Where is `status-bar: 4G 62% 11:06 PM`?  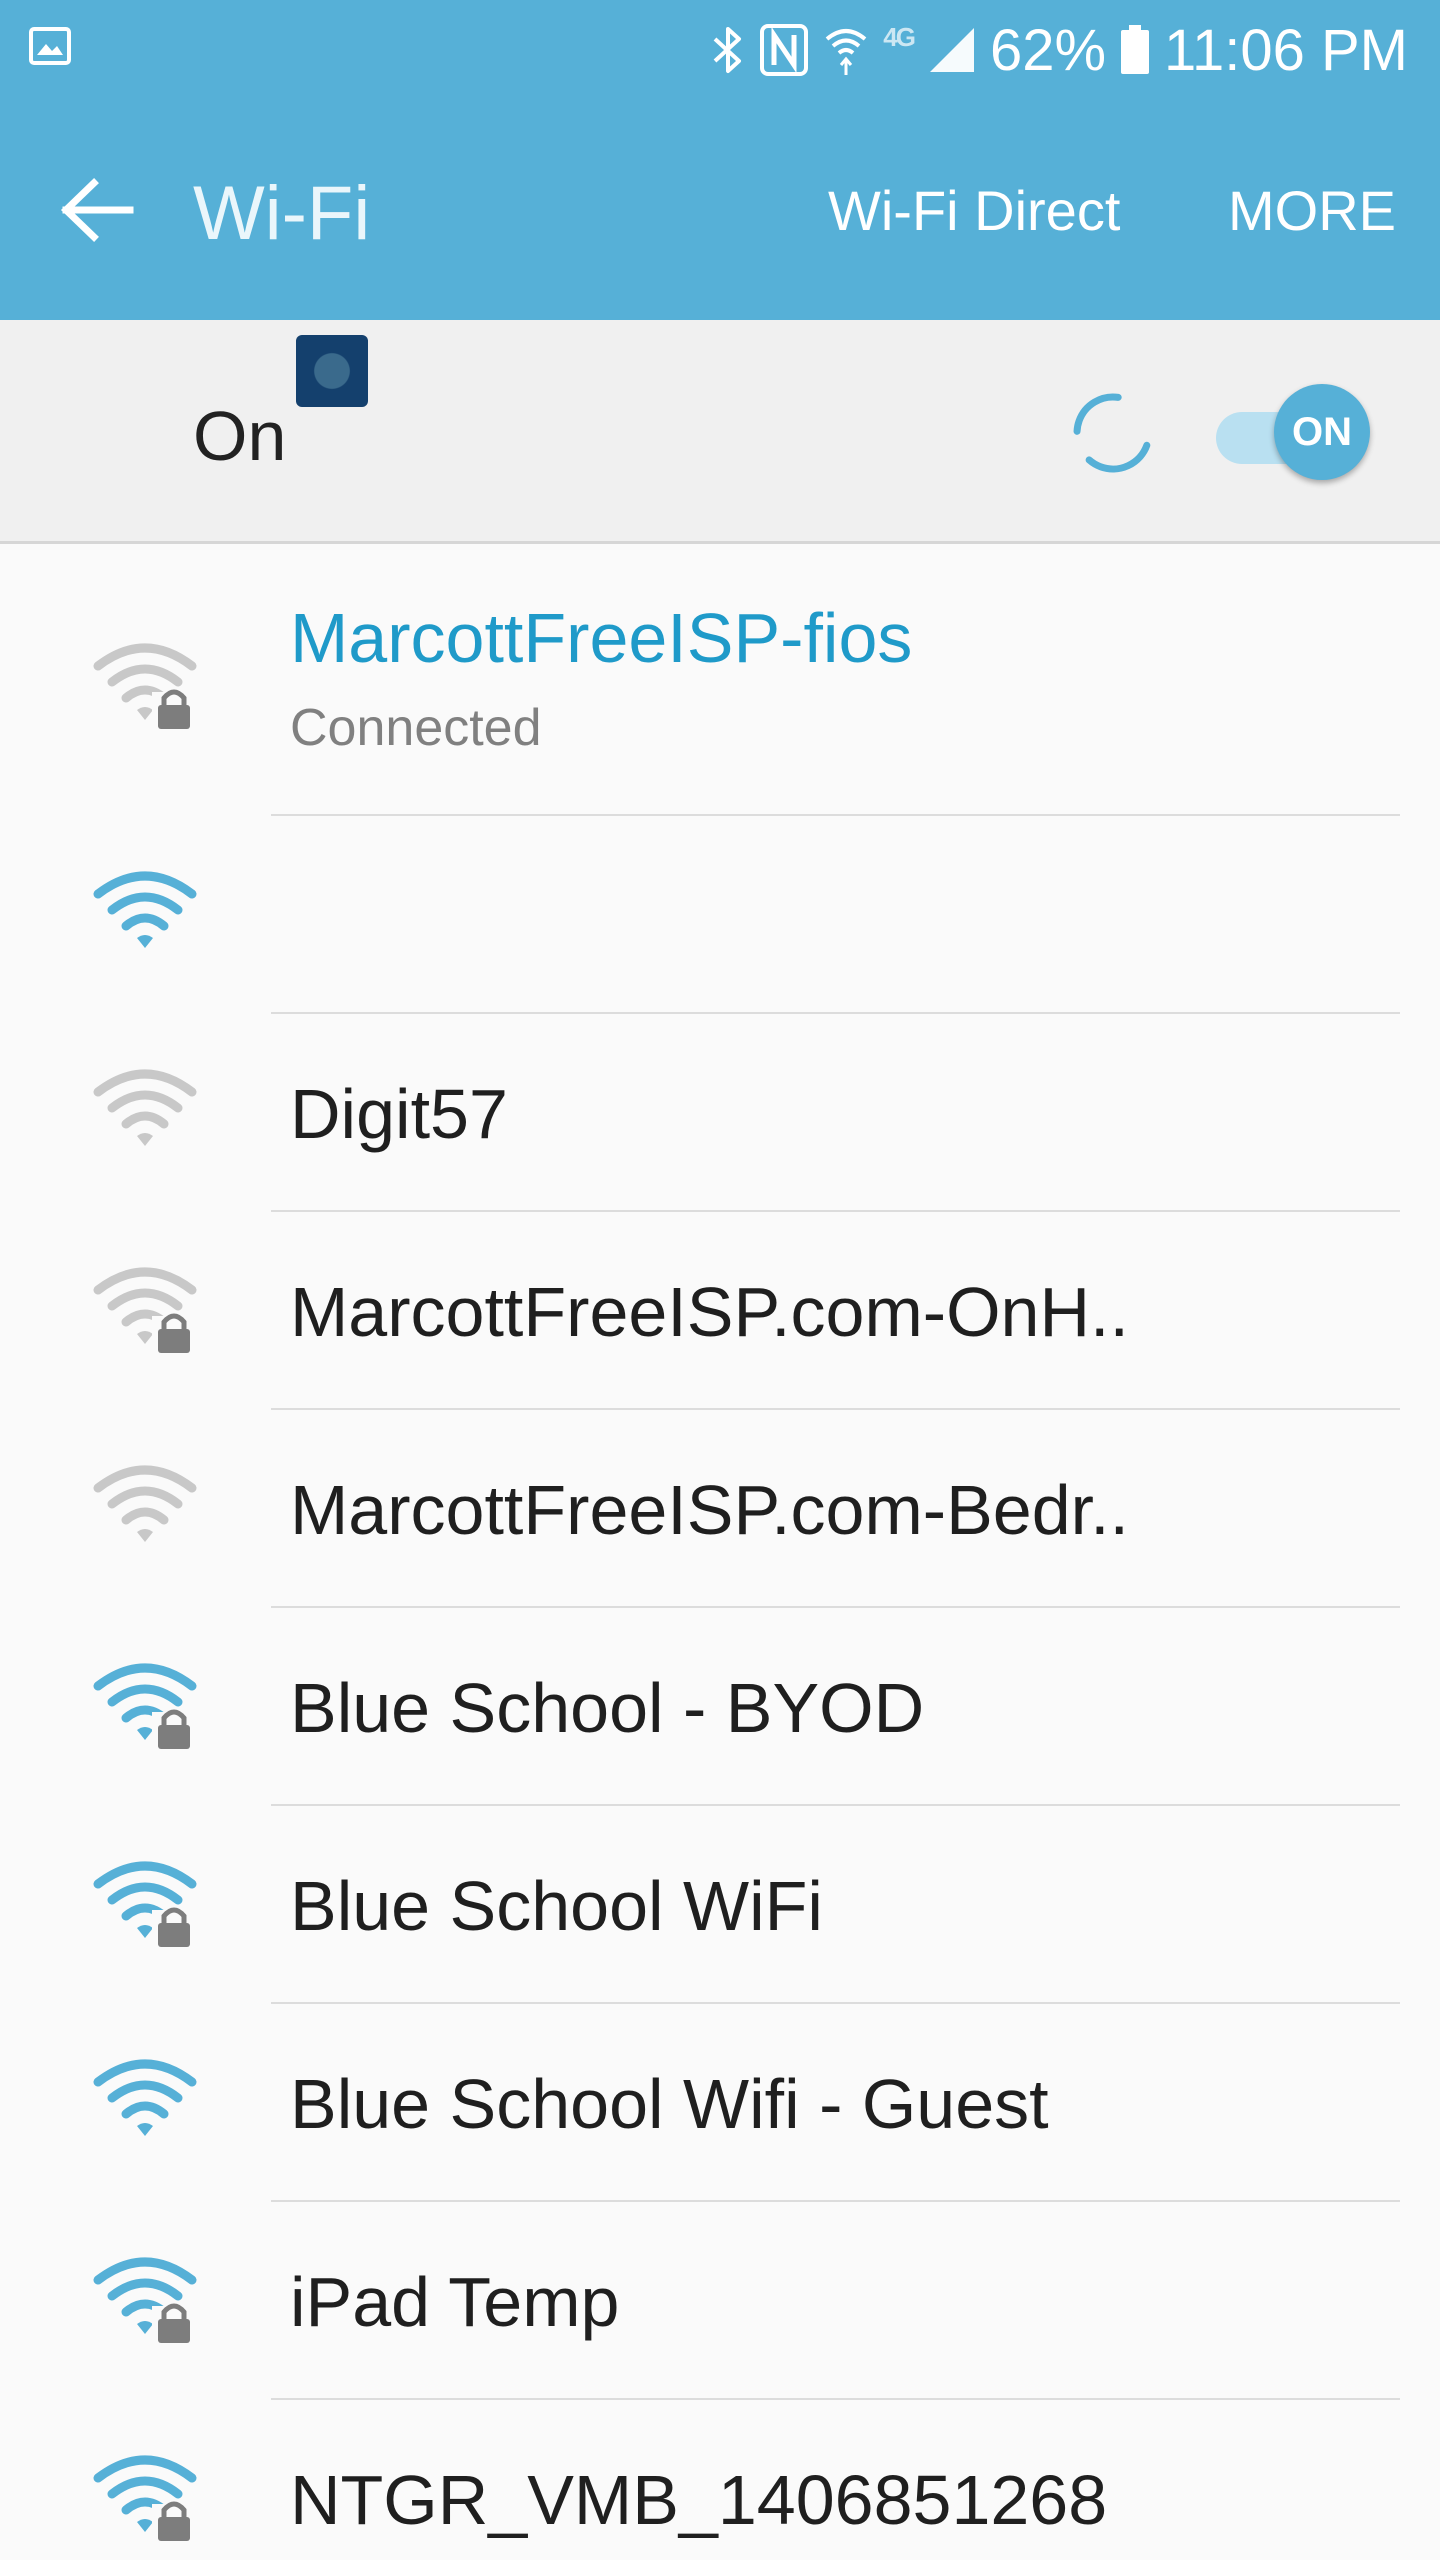 status-bar: 4G 62% 11:06 PM is located at coordinates (720, 50).